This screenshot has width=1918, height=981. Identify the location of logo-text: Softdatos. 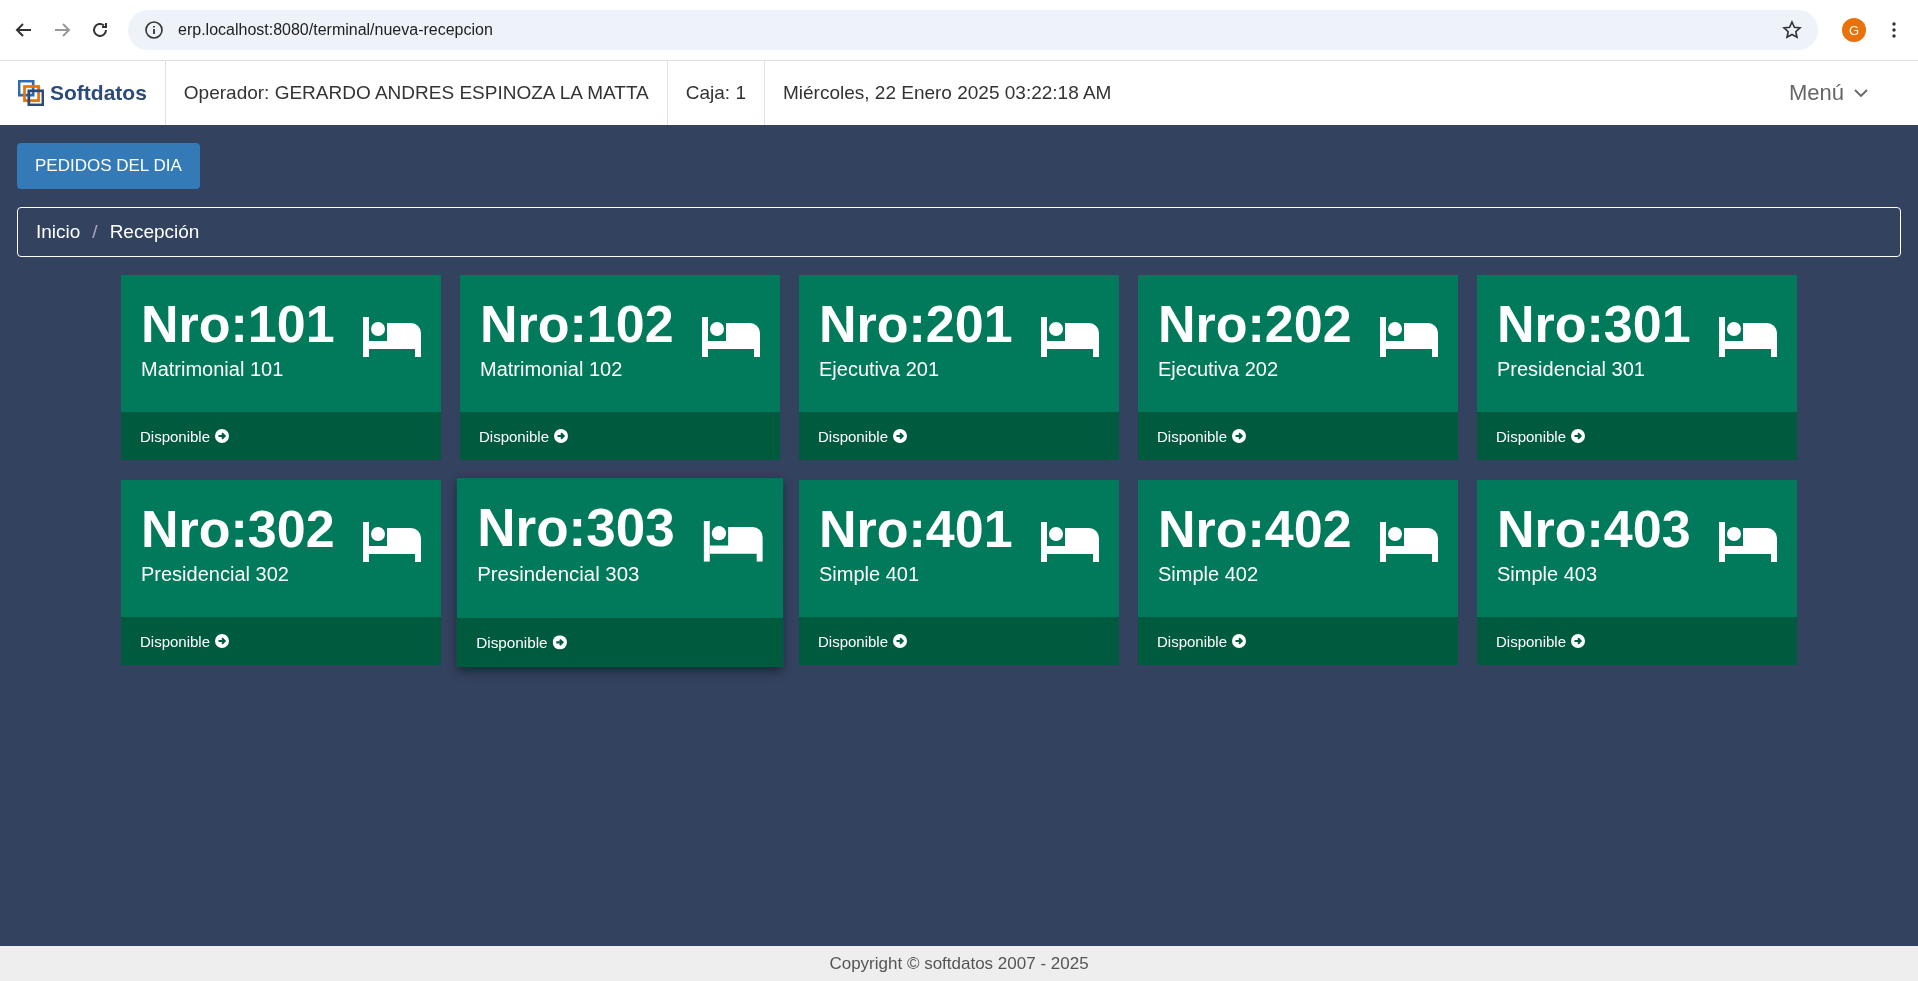
(98, 93).